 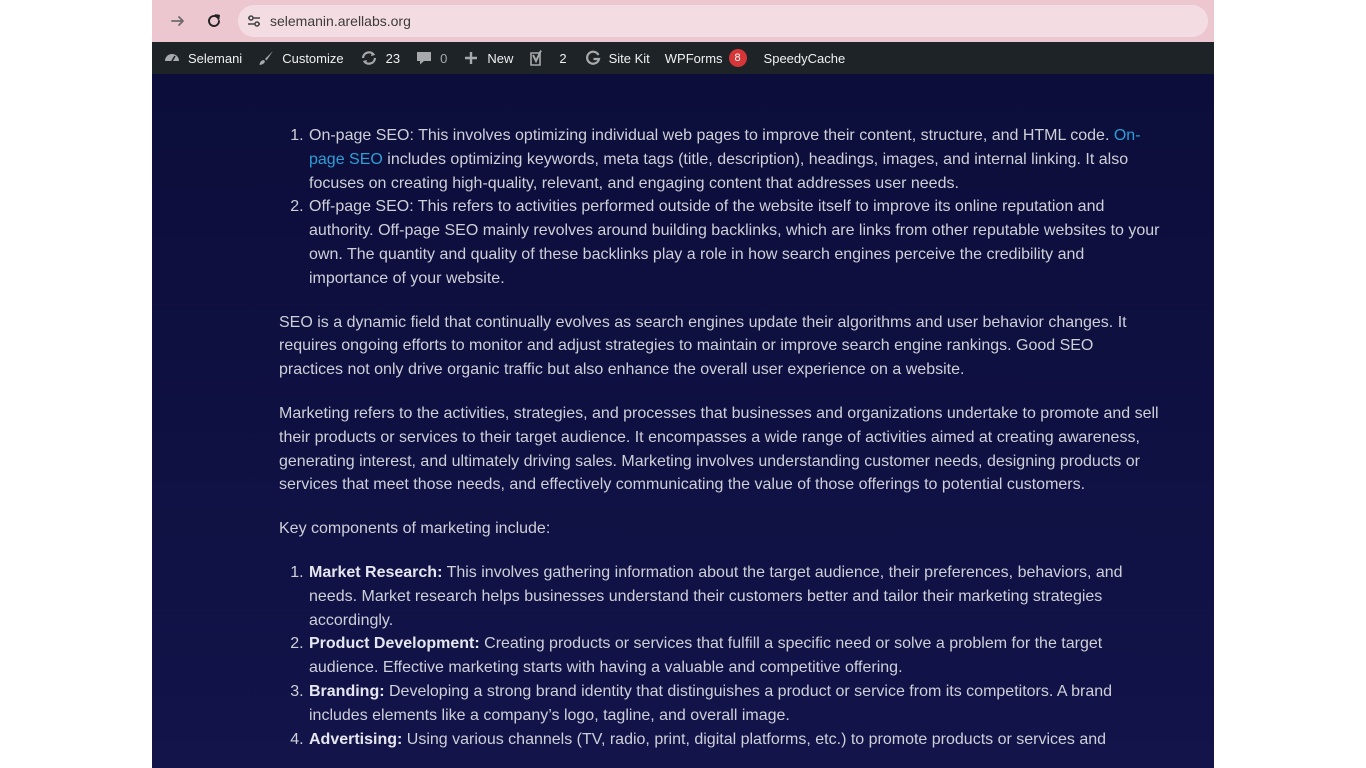 I want to click on admin-bar-customize: Customize, so click(x=301, y=58).